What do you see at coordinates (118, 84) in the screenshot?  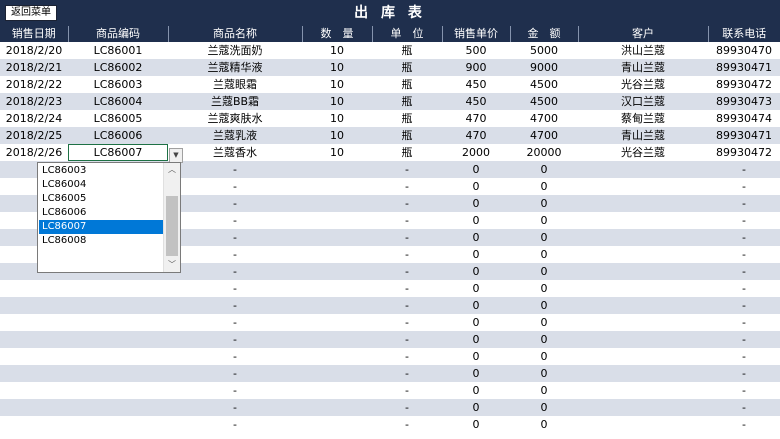 I see `cell-product-code: LC86003` at bounding box center [118, 84].